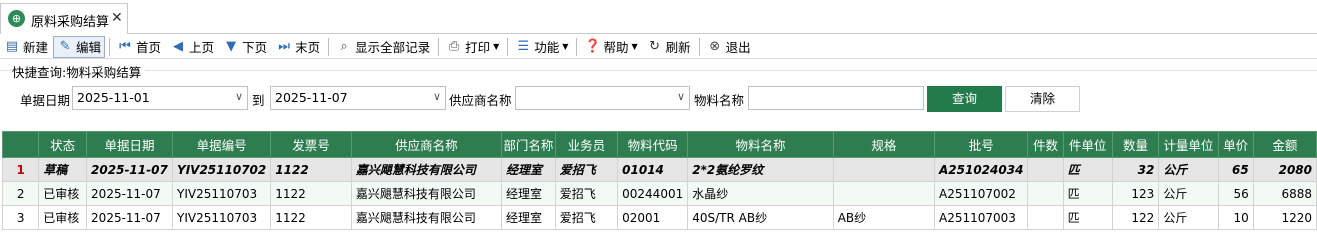 Image resolution: width=1317 pixels, height=240 pixels. What do you see at coordinates (541, 47) in the screenshot?
I see `function-button: ☰ 功能 ▼` at bounding box center [541, 47].